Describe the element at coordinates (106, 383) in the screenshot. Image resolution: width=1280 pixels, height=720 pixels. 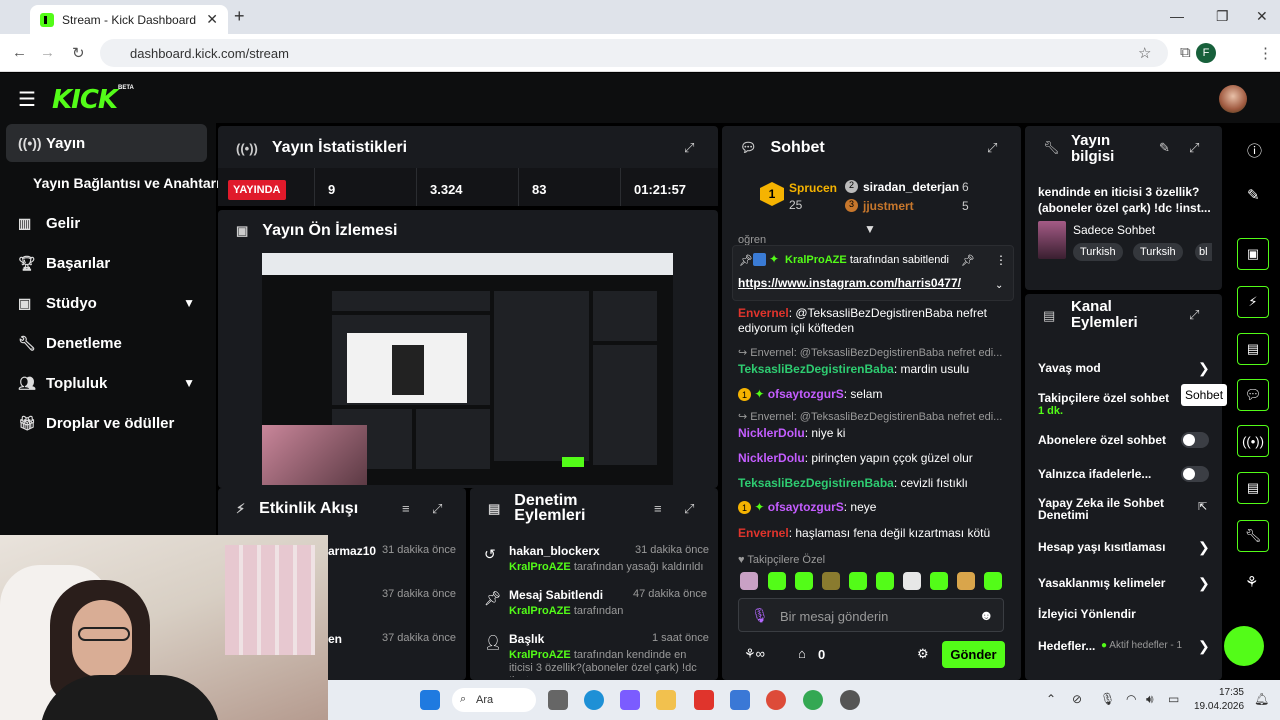
I see `sidebar-item-topluluk: 👥︎ Topluluk ▼` at that location.